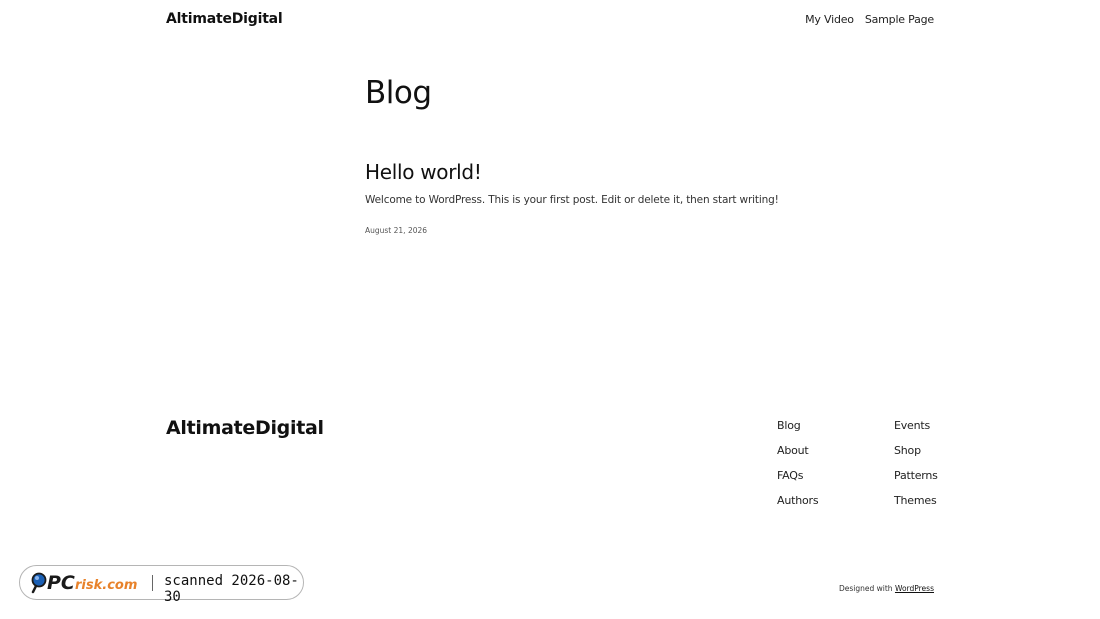  I want to click on nav-link-sample-page: Sample Page, so click(899, 19).